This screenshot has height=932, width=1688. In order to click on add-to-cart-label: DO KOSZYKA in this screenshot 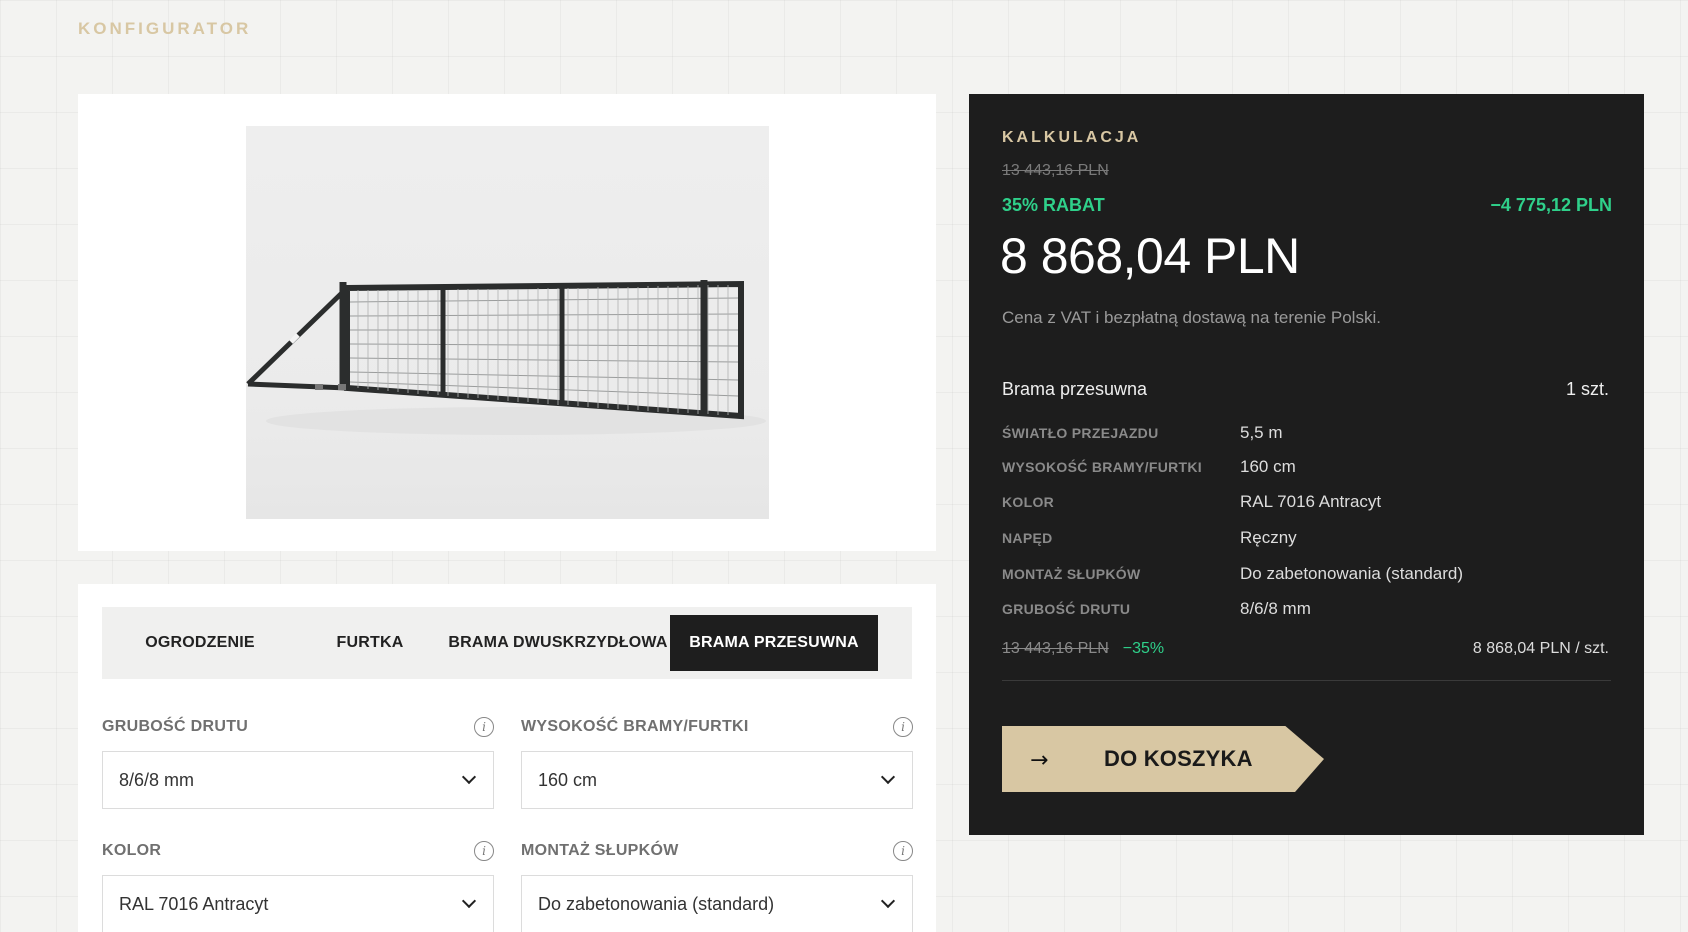, I will do `click(1178, 758)`.